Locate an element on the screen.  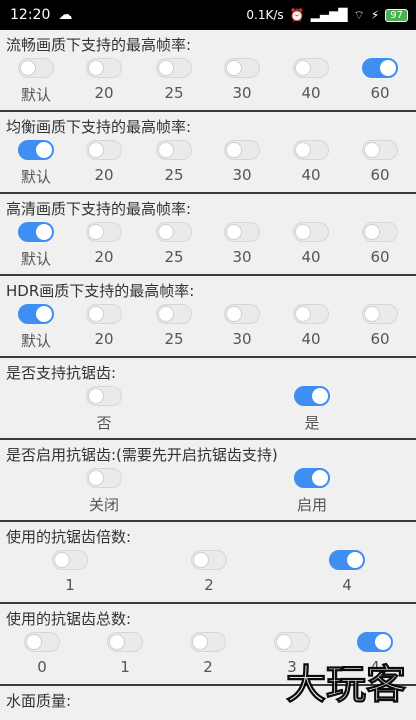
option-item: 关闭 is located at coordinates (104, 495).